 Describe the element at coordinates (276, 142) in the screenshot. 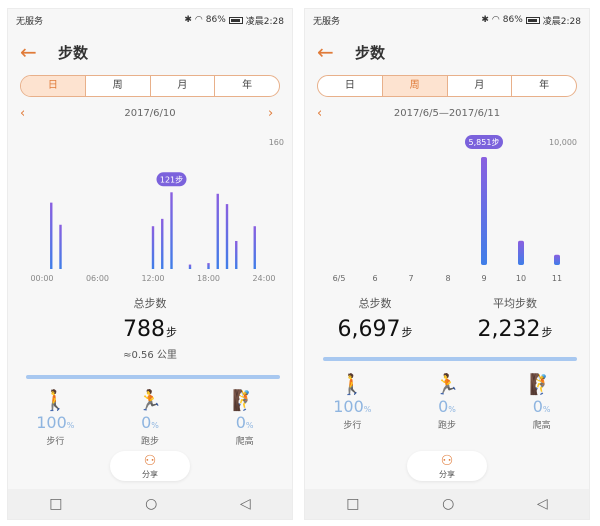

I see `y-max-label: 160` at that location.